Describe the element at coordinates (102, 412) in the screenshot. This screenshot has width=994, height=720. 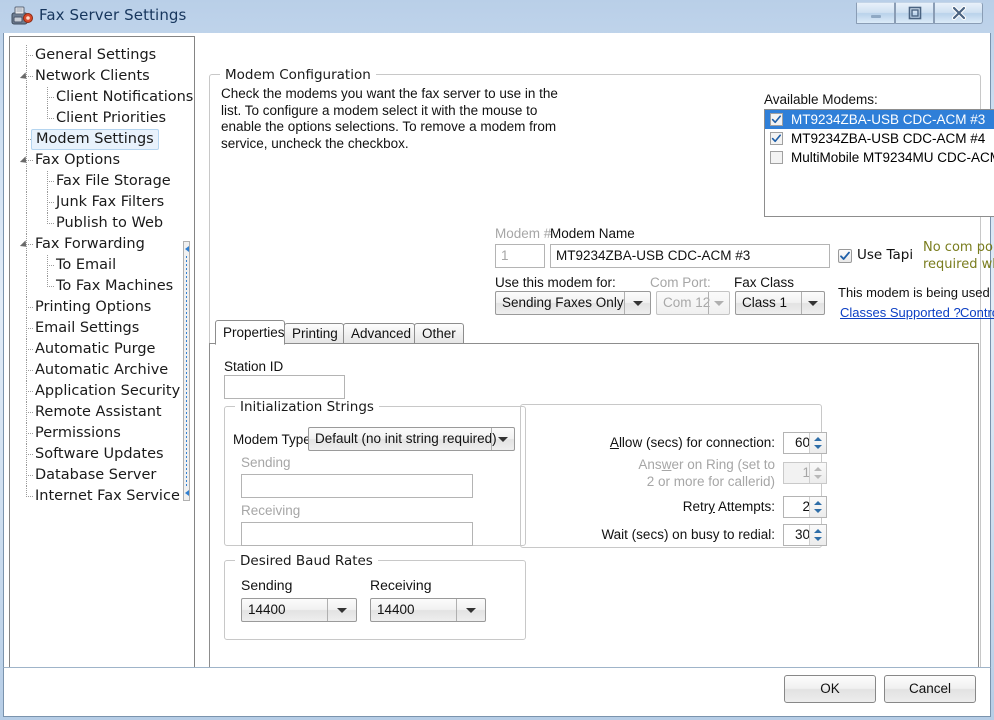
I see `sidebar-item-remote-assistant: Remote Assistant` at that location.